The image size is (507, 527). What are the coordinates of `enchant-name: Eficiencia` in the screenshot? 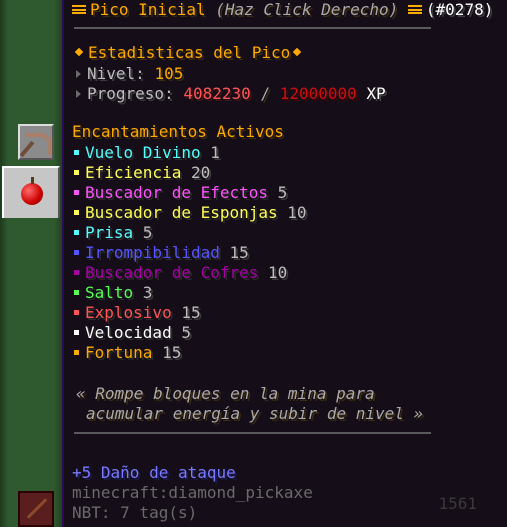 It's located at (133, 172).